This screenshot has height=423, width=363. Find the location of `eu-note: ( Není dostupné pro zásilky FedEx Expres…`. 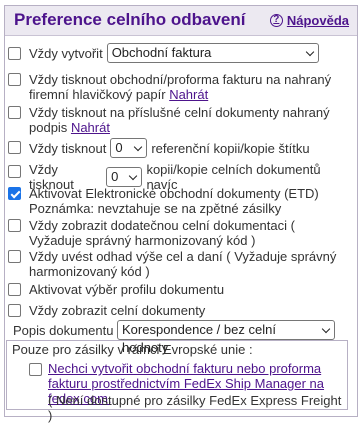

eu-note: ( Není dostupné pro zásilky FedEx Expres… is located at coordinates (195, 408).